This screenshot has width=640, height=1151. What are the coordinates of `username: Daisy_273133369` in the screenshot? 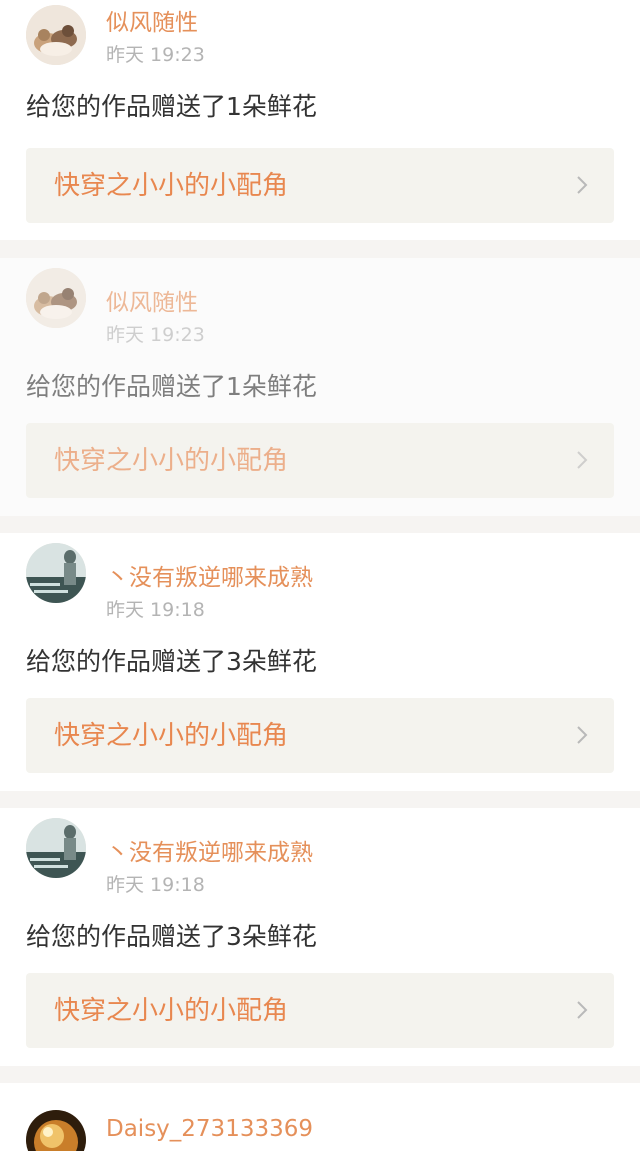 It's located at (209, 1129).